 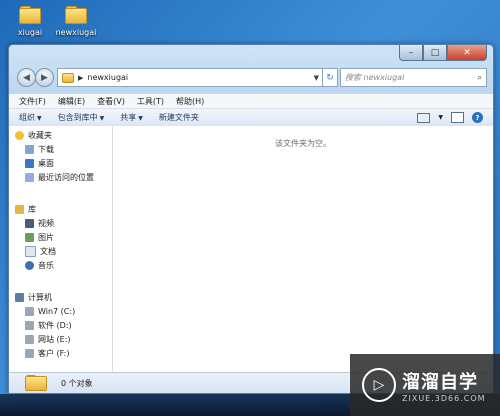 I want to click on address-bar: ▶ newxiugai ▼, so click(x=190, y=77).